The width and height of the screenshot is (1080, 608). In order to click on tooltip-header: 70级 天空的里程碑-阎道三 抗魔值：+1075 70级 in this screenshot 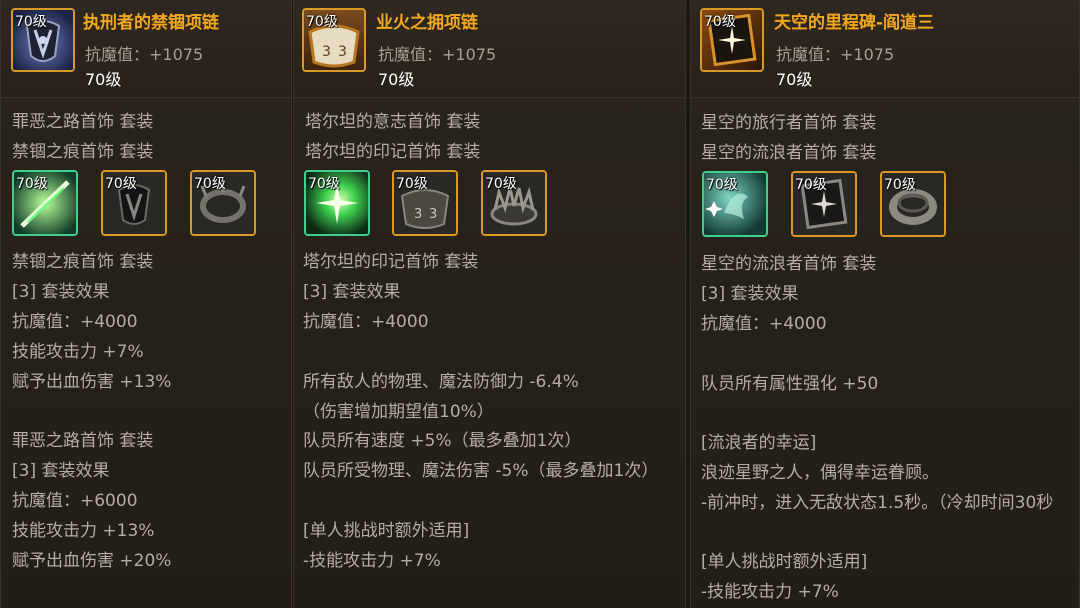, I will do `click(885, 49)`.